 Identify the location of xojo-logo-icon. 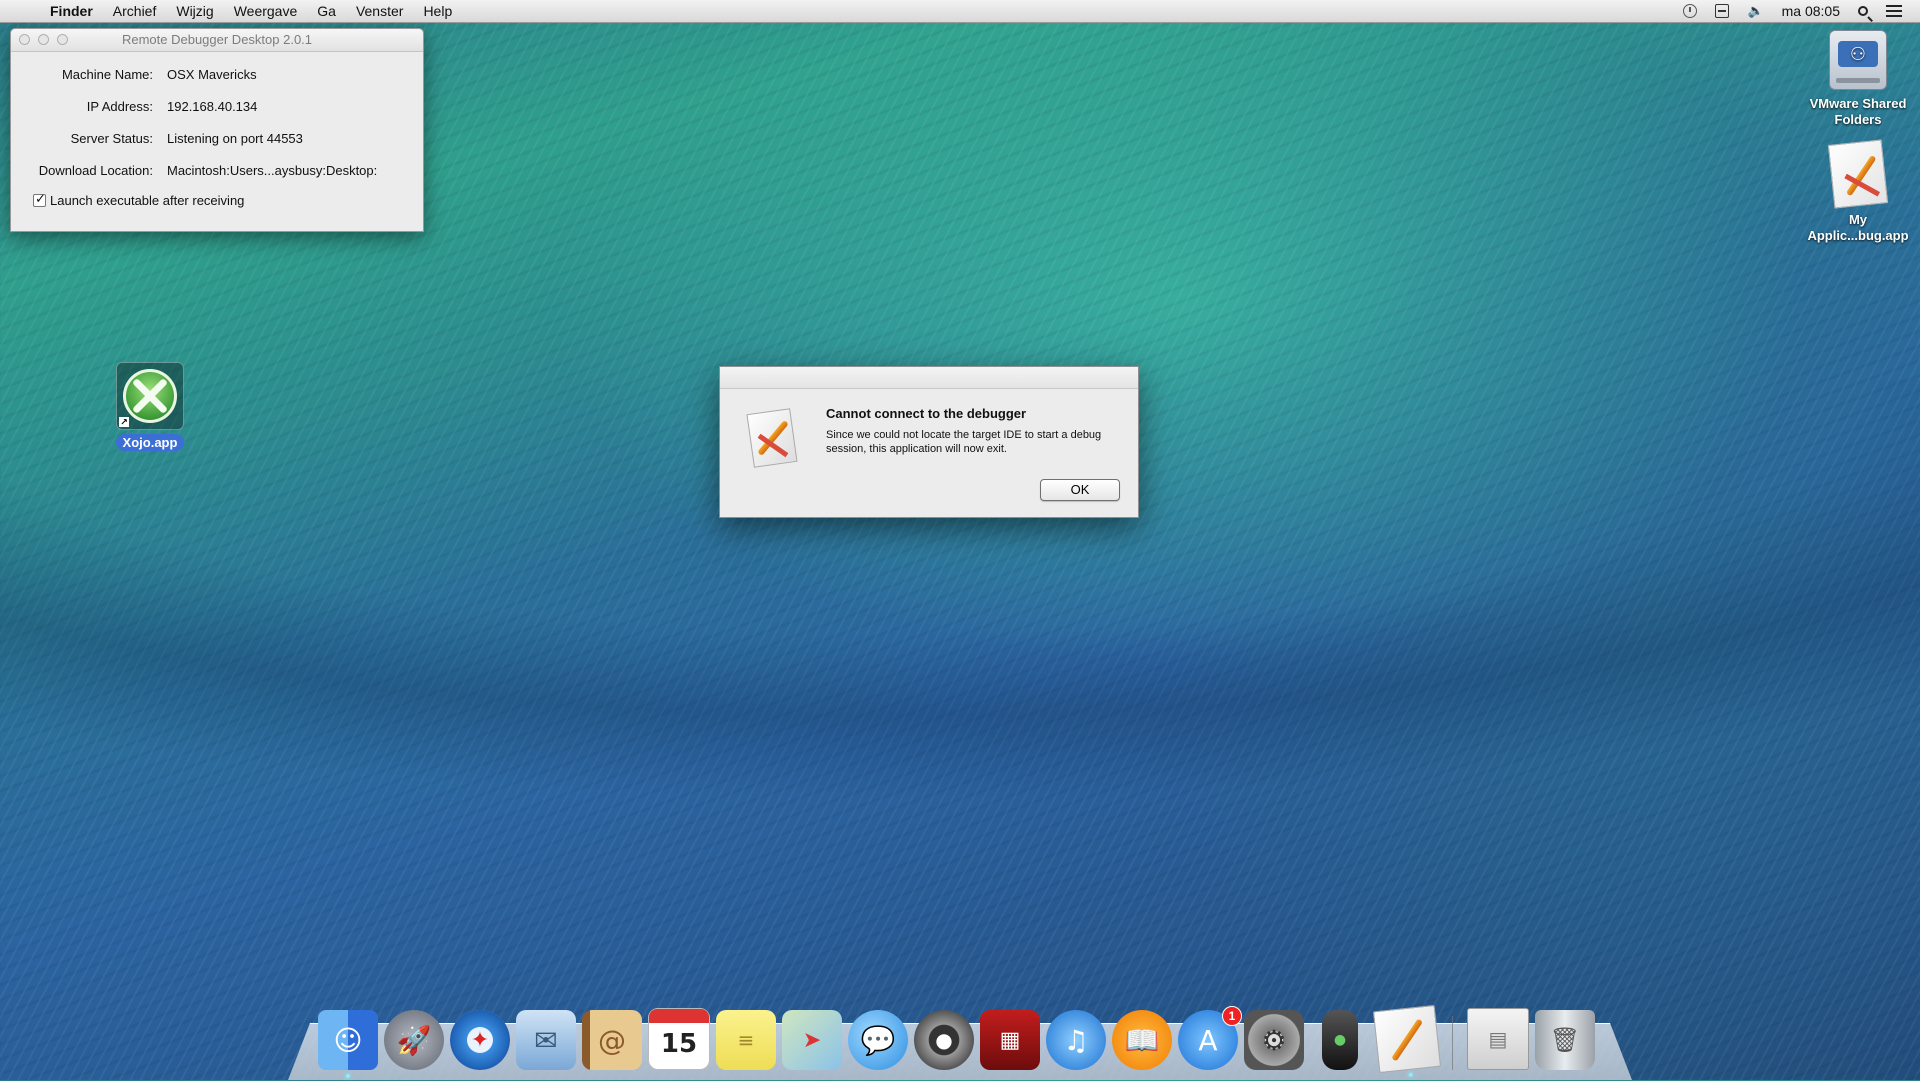
(150, 396).